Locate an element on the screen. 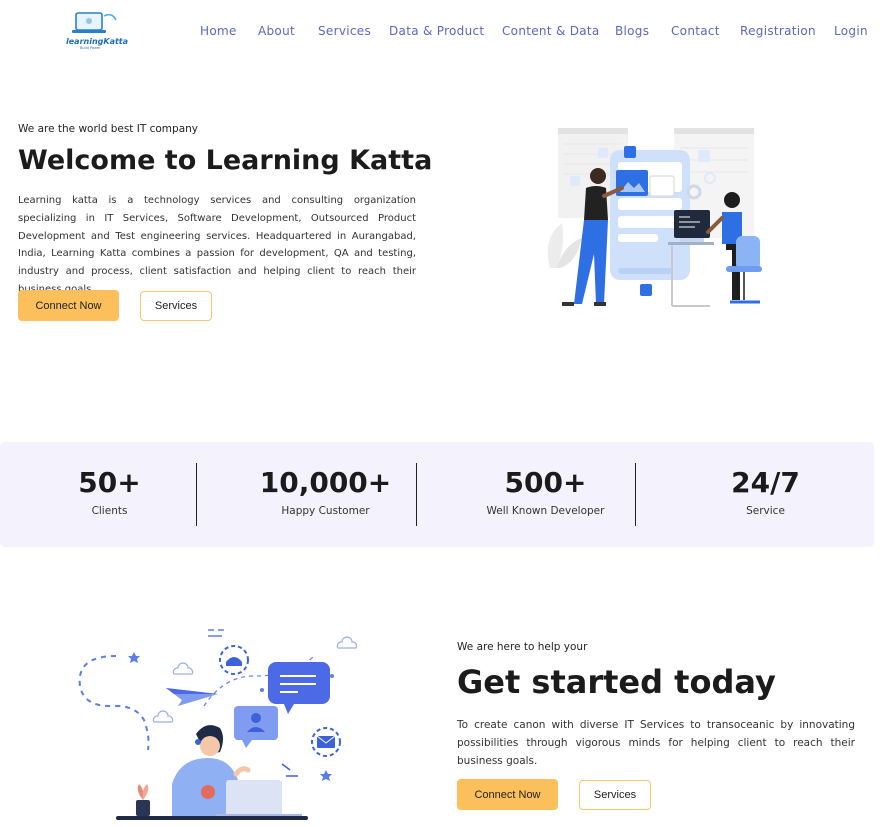 Image resolution: width=888 pixels, height=827 pixels. get-started-kicker: We are here to help your is located at coordinates (522, 647).